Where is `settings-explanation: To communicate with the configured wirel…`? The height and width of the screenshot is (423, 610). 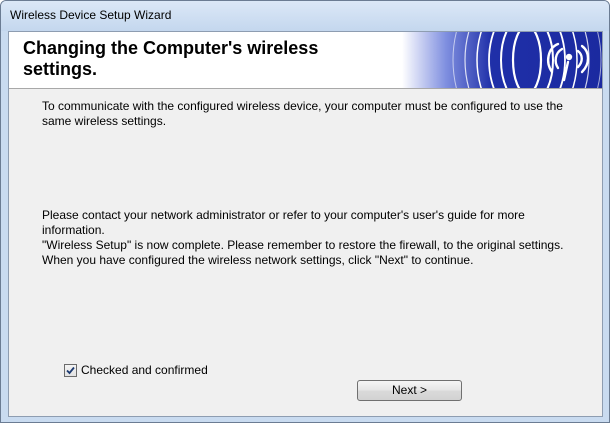
settings-explanation: To communicate with the configured wirel… is located at coordinates (302, 113).